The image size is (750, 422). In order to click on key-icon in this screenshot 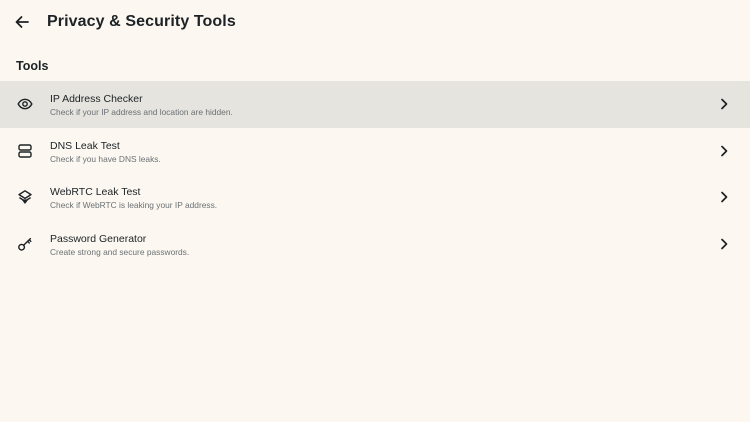, I will do `click(25, 244)`.